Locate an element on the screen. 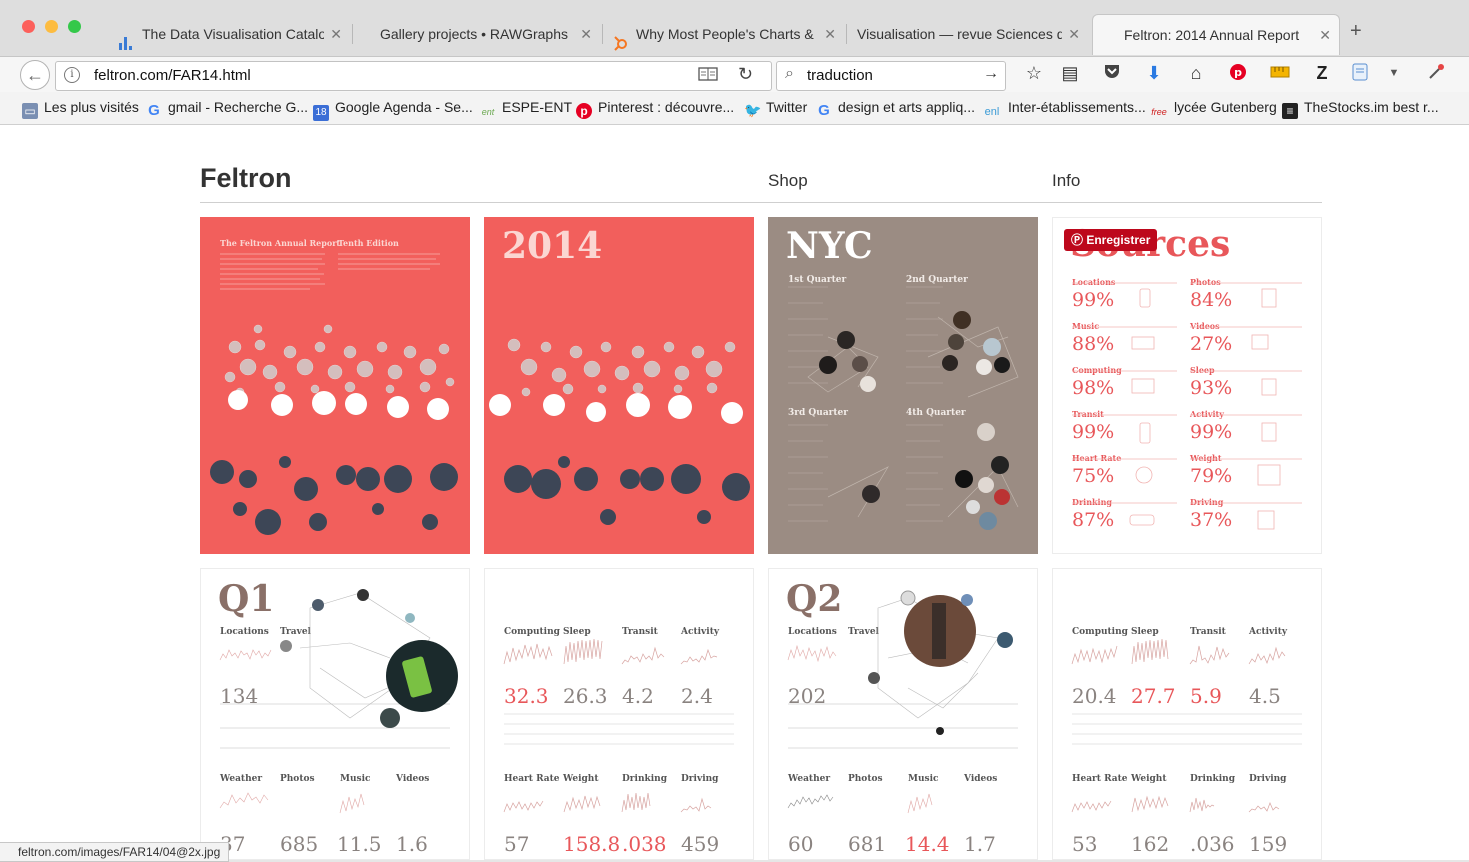  pinterest-icon: Ⓟ is located at coordinates (1079, 240).